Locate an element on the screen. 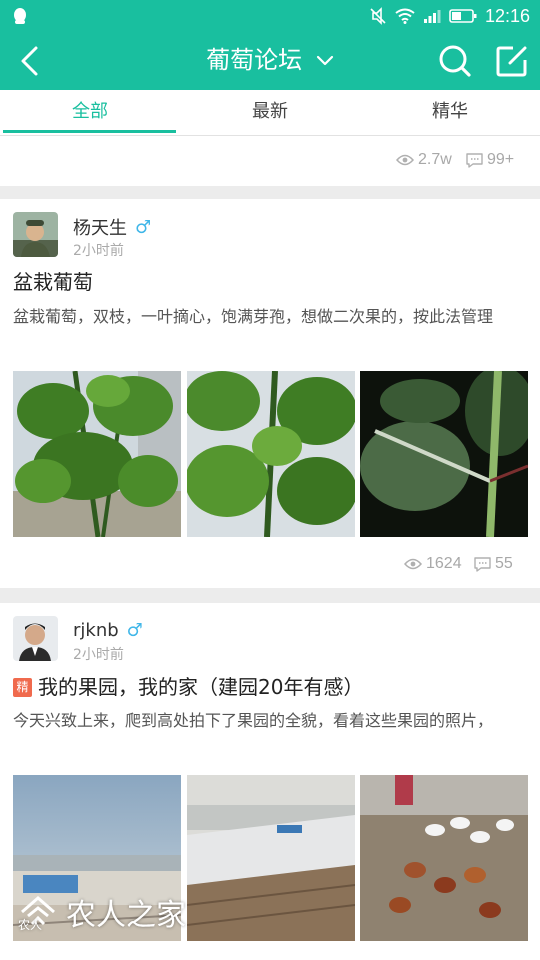 Image resolution: width=540 pixels, height=960 pixels. summary-stats: 2.7w 99+ is located at coordinates (270, 161).